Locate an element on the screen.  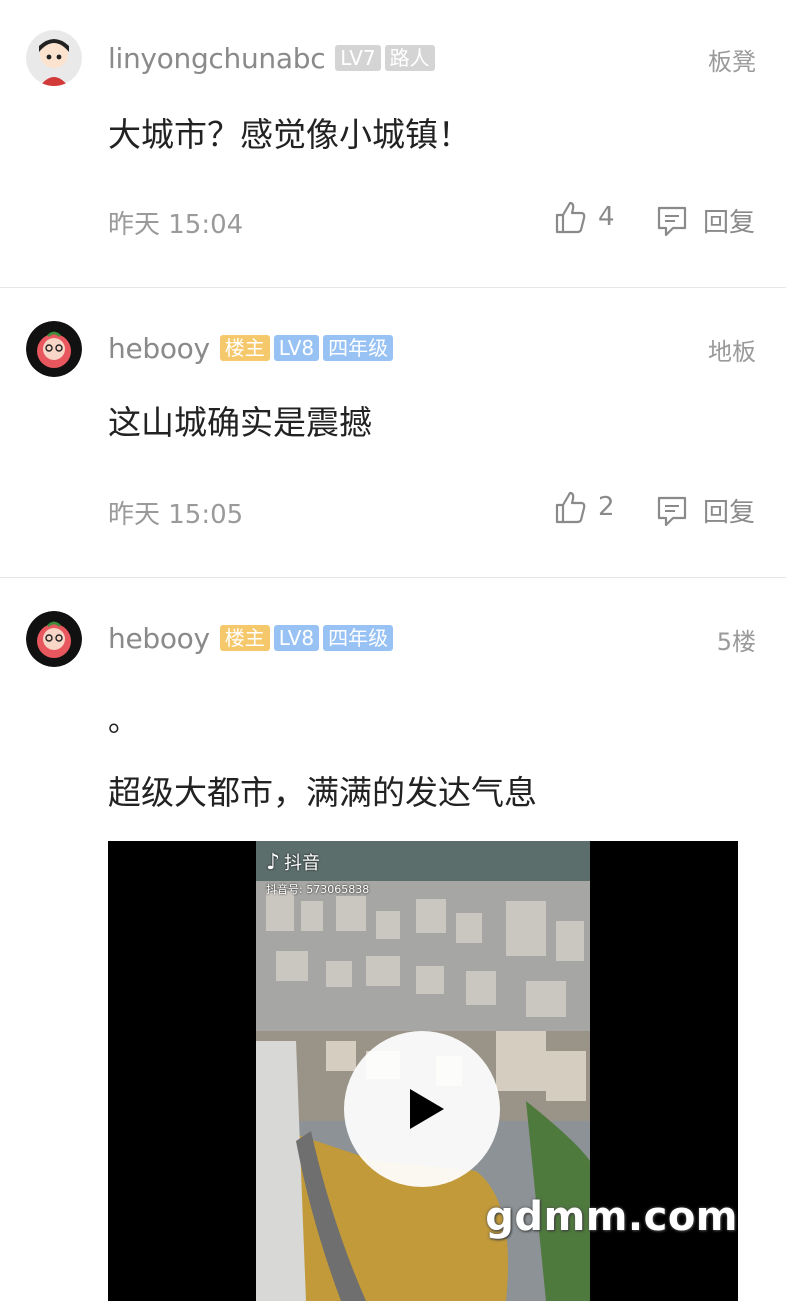
like-button: 4 is located at coordinates (584, 217).